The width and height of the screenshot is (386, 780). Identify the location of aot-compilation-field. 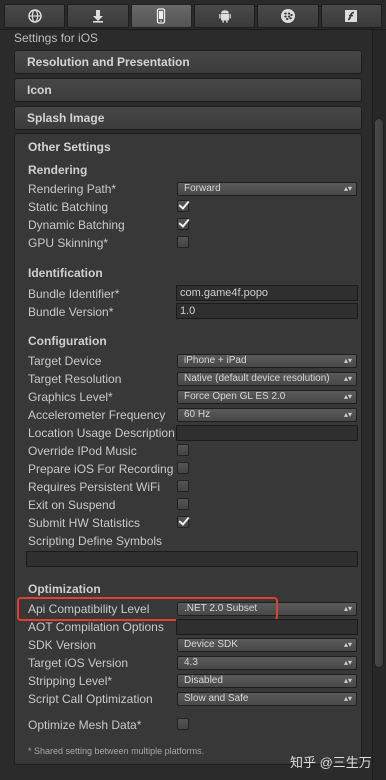
(267, 627).